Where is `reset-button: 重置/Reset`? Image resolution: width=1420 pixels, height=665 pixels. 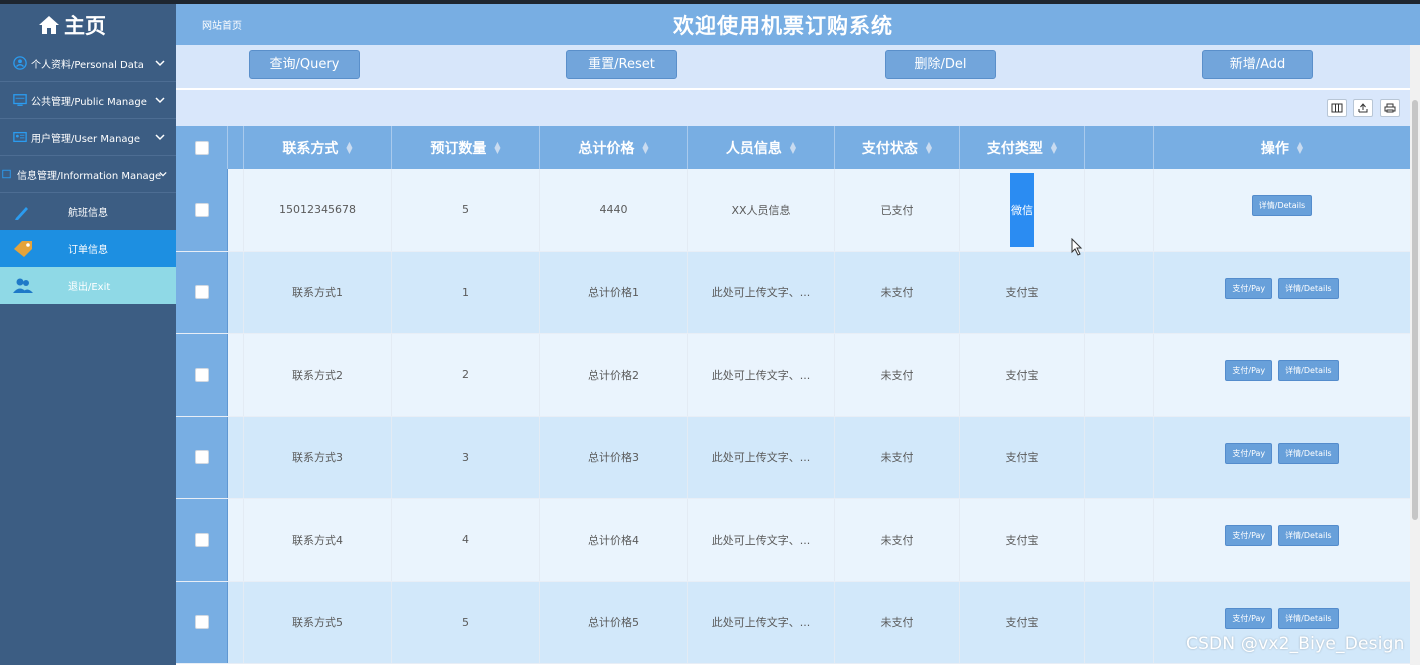
reset-button: 重置/Reset is located at coordinates (621, 64).